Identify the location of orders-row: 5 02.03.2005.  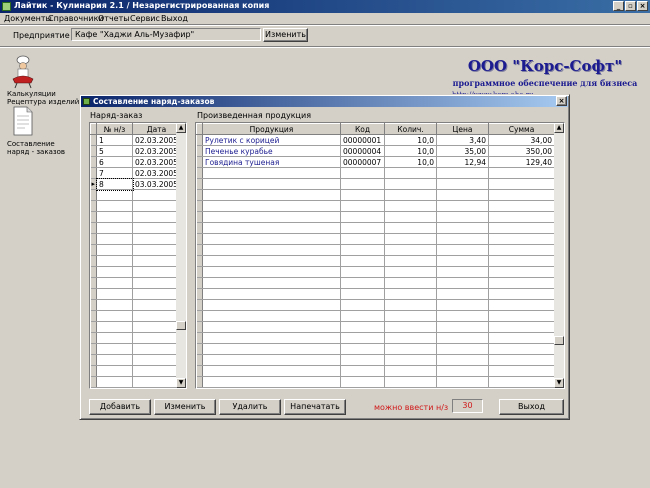
(135, 151).